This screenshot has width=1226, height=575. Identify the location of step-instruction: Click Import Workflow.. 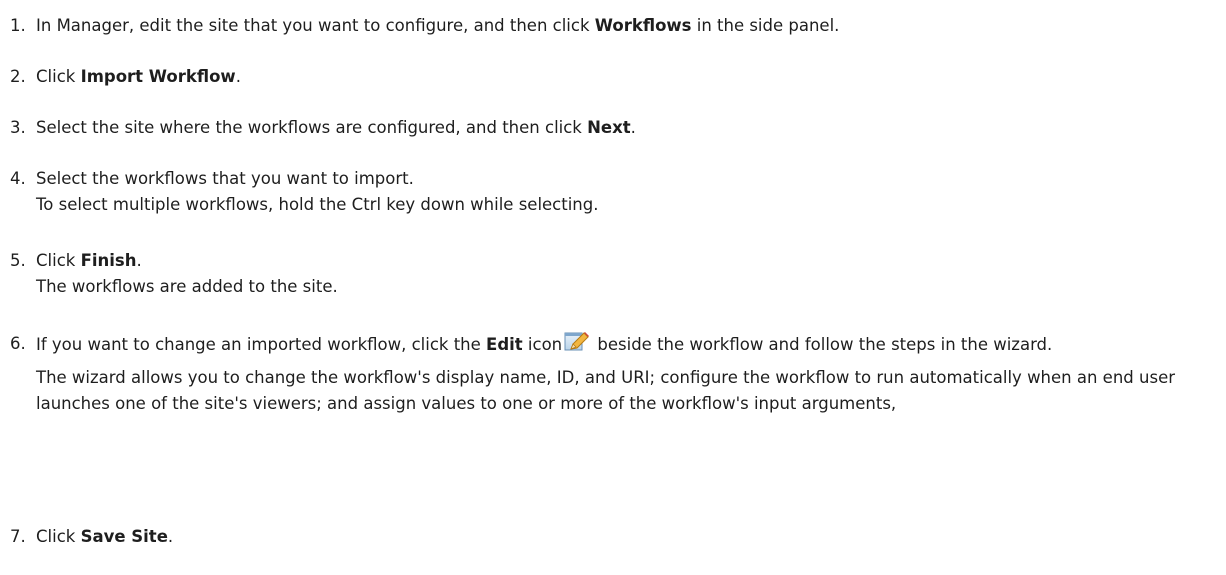
(138, 76).